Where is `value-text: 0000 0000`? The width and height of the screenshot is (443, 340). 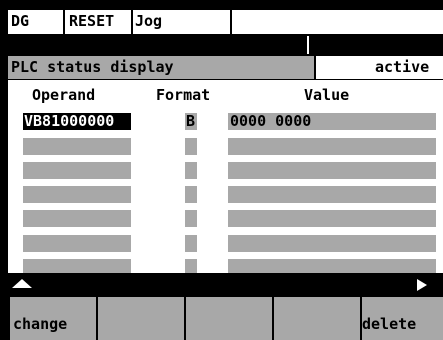
value-text: 0000 0000 is located at coordinates (271, 121).